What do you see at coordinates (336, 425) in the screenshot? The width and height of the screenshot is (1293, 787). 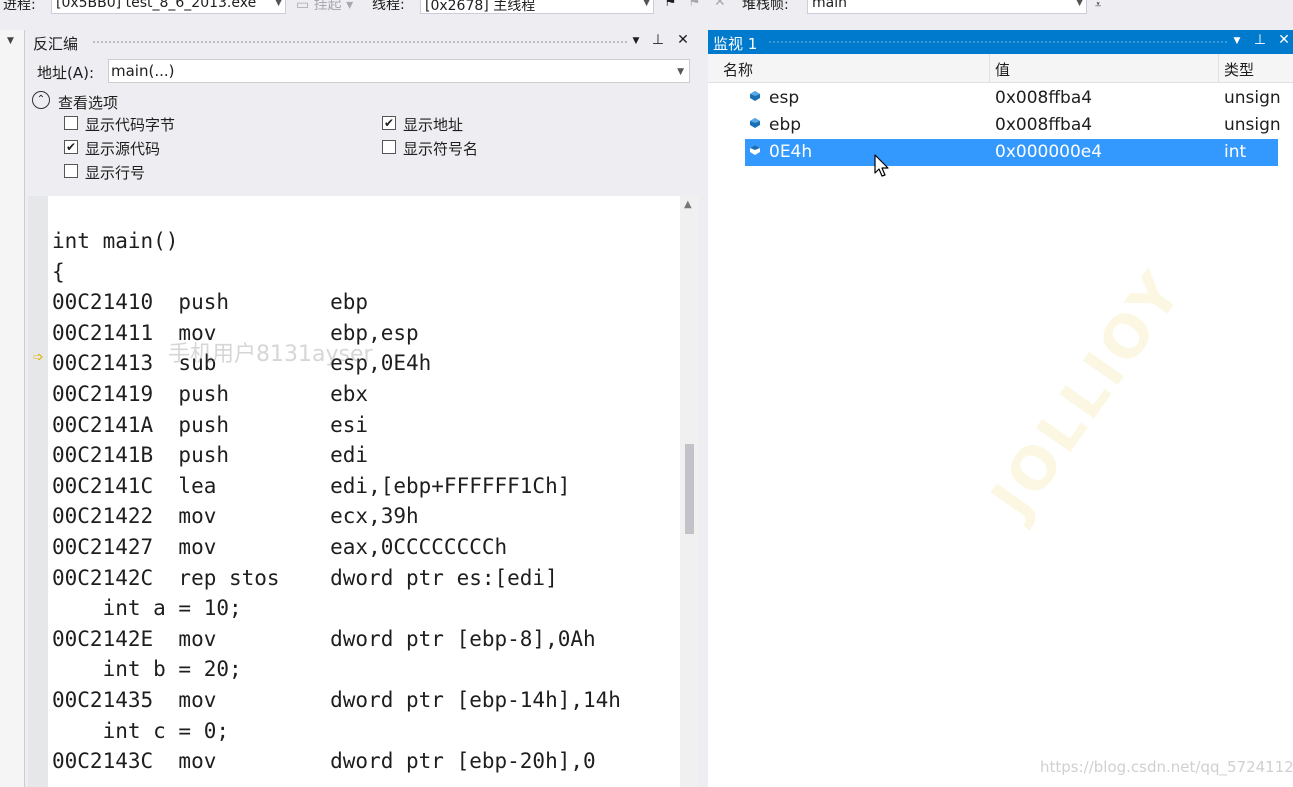 I see `code-line: 00C2141A push esi` at bounding box center [336, 425].